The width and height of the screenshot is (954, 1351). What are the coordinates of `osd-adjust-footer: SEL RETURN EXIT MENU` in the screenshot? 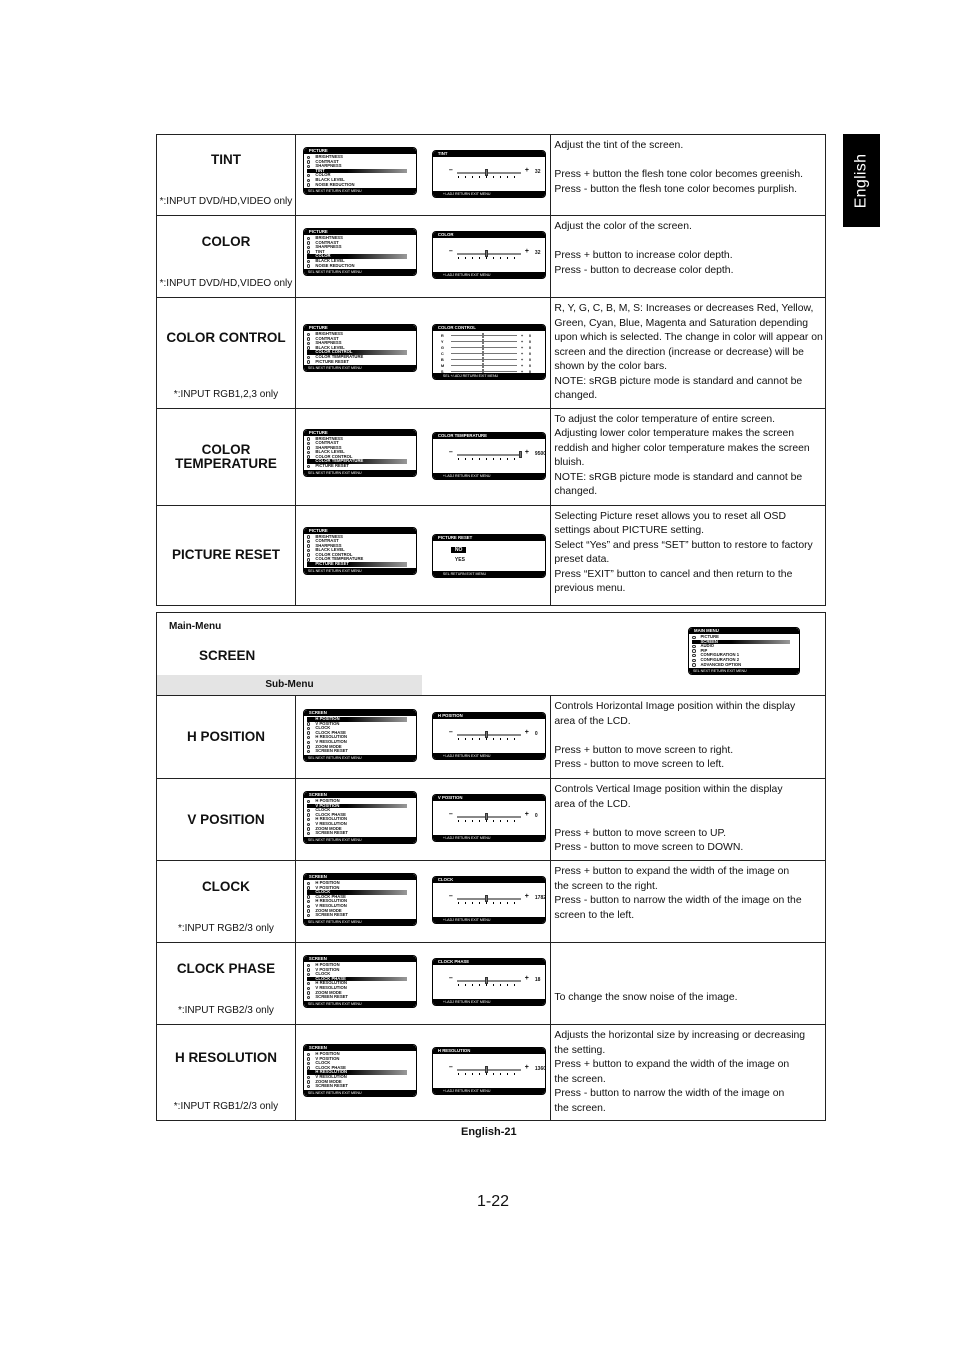 It's located at (488, 573).